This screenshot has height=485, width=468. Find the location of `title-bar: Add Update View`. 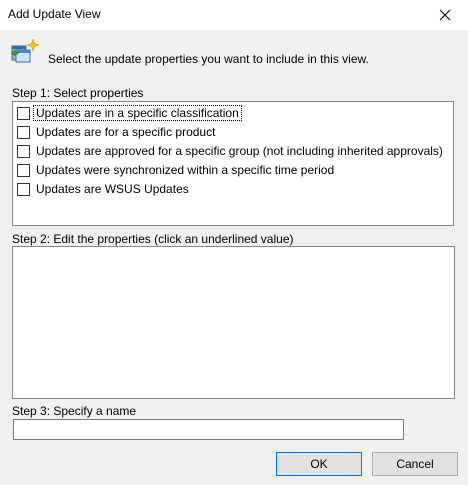

title-bar: Add Update View is located at coordinates (234, 15).